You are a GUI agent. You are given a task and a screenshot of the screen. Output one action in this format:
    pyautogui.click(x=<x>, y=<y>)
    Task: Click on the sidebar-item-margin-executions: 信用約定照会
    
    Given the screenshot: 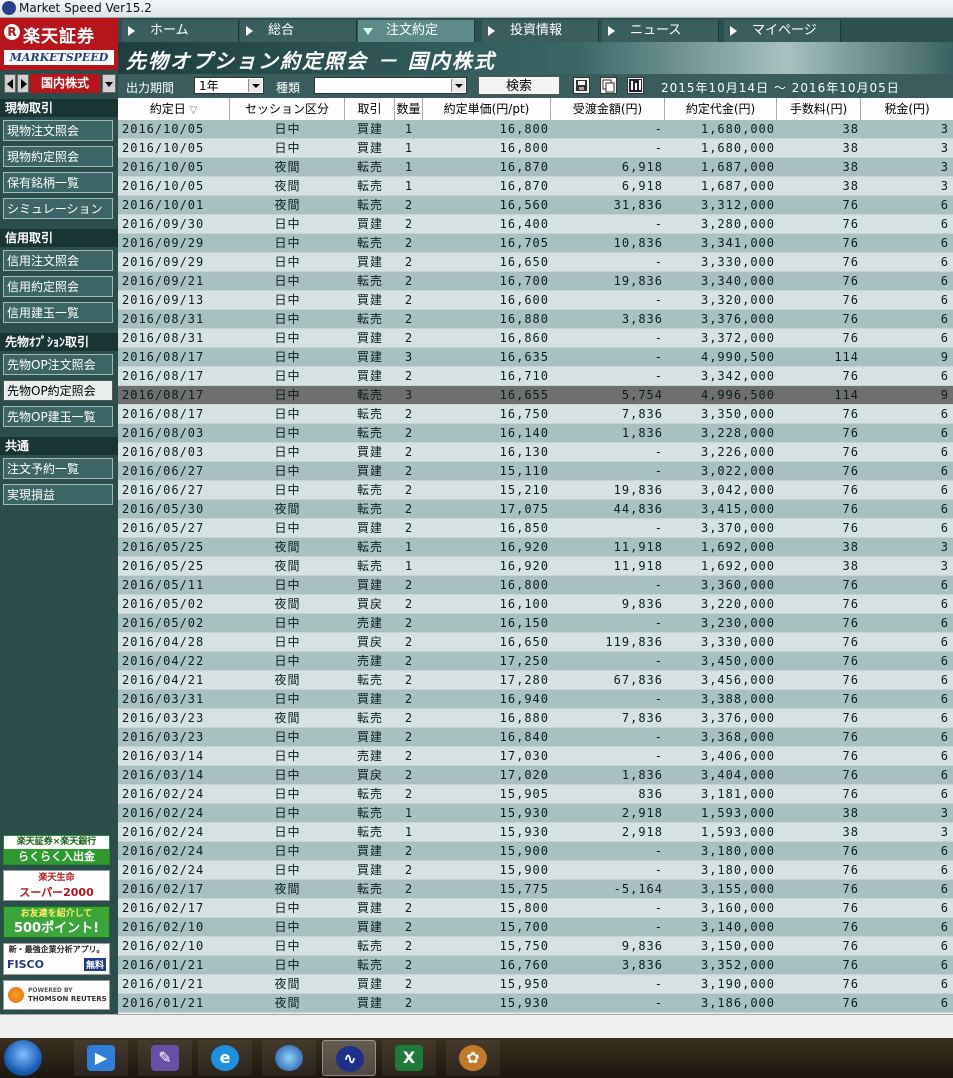 What is the action you would take?
    pyautogui.click(x=58, y=286)
    